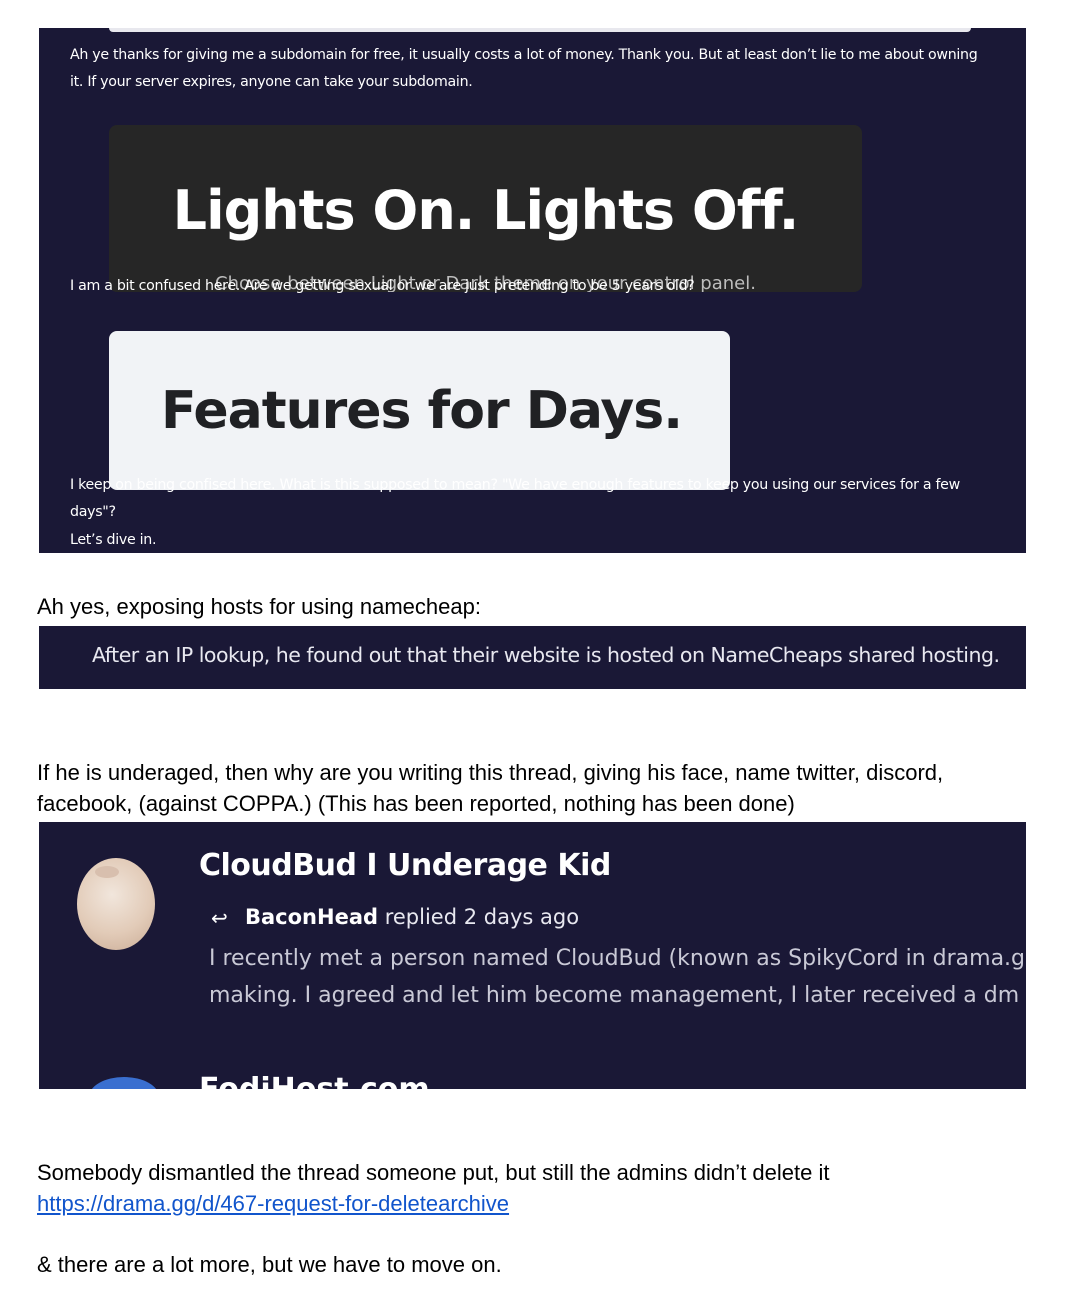 This screenshot has width=1080, height=1304. What do you see at coordinates (113, 540) in the screenshot?
I see `review-paragraph-dive: Let’s dive in.` at bounding box center [113, 540].